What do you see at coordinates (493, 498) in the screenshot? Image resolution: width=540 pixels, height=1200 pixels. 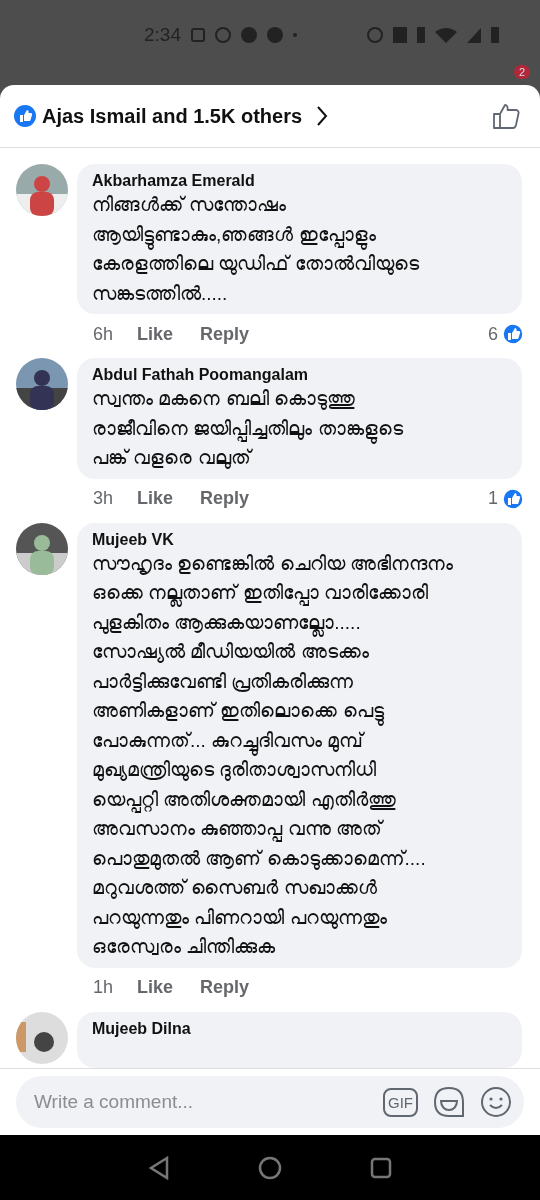 I see `reaction-count: 1` at bounding box center [493, 498].